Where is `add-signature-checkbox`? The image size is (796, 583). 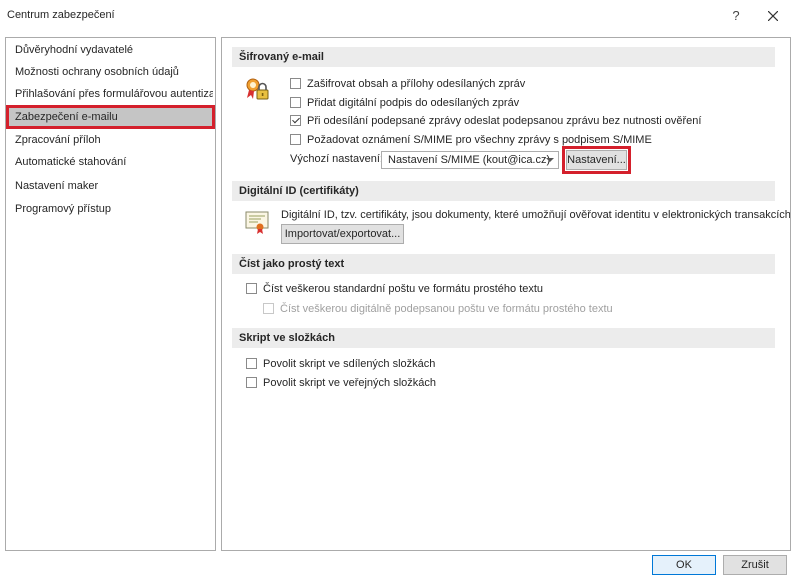
add-signature-checkbox is located at coordinates (295, 102).